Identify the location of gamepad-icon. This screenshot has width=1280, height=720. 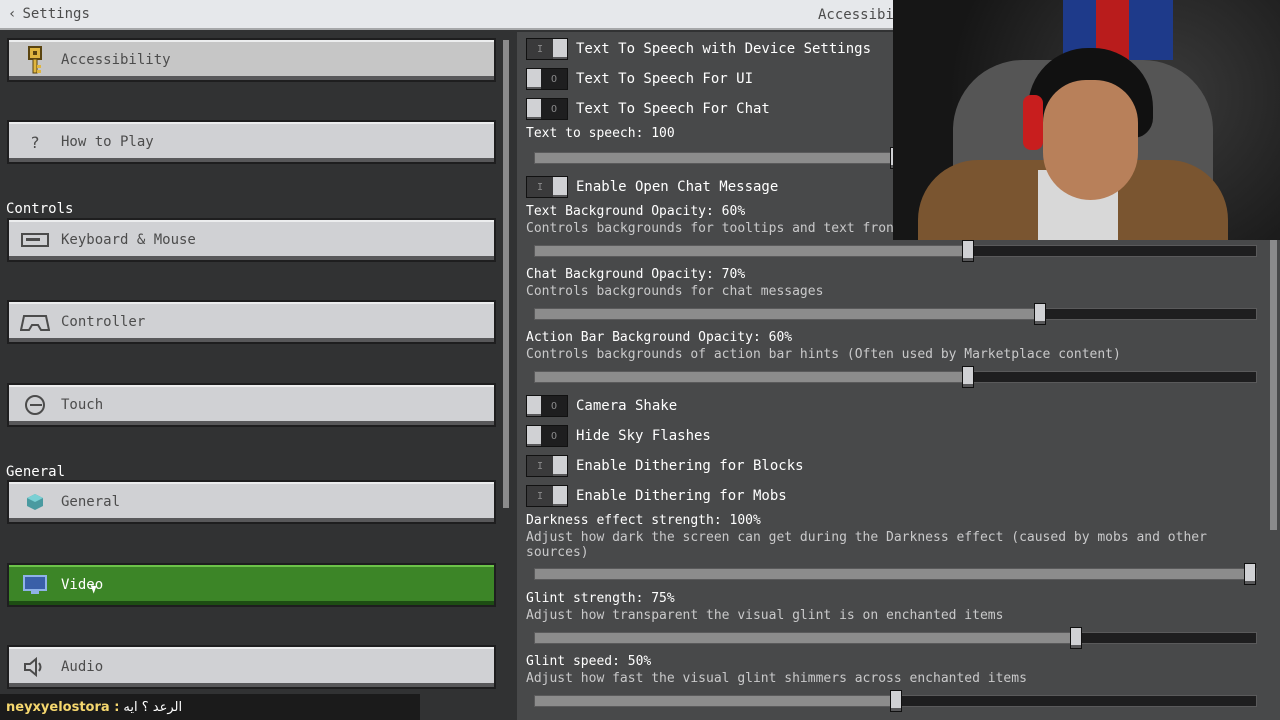
(35, 322).